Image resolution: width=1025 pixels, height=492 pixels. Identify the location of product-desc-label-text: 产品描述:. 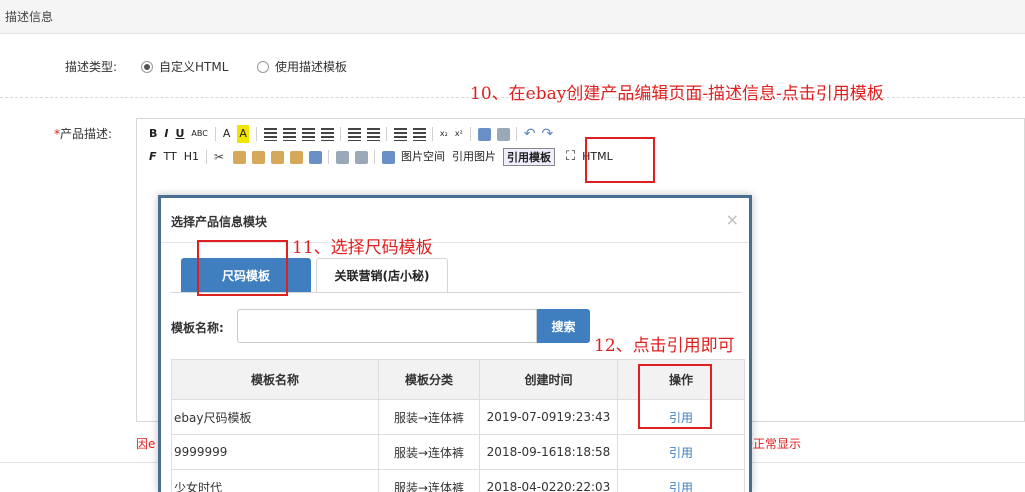
(86, 134).